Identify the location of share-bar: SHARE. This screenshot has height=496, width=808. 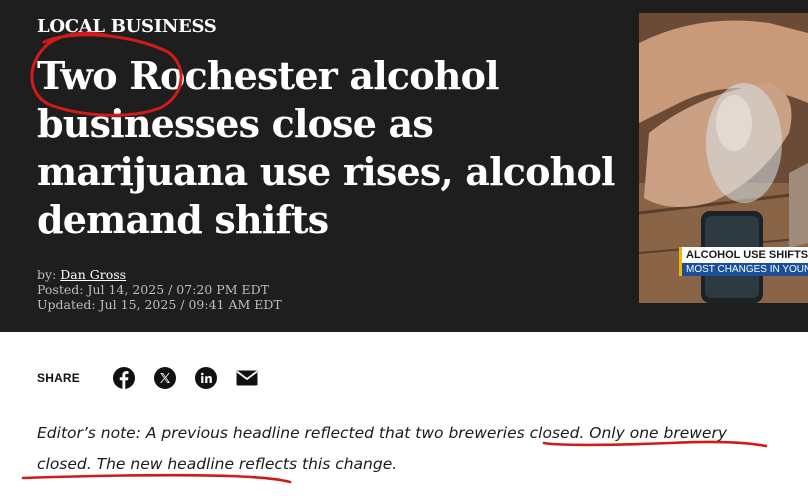
(157, 378).